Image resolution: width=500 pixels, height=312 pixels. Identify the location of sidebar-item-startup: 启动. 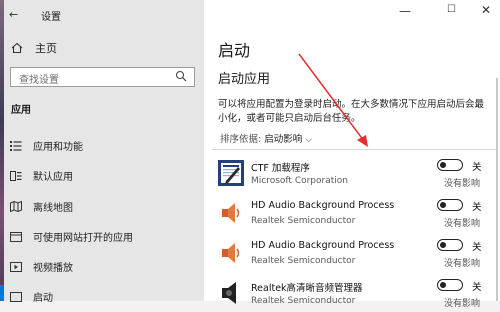
(31, 296).